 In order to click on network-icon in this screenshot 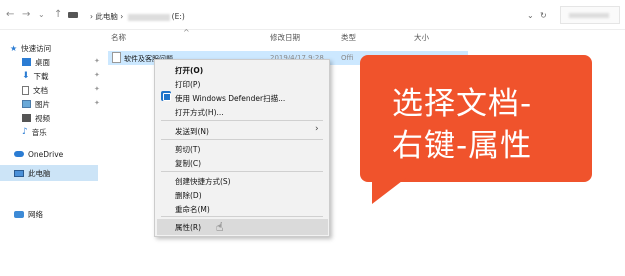, I will do `click(19, 214)`.